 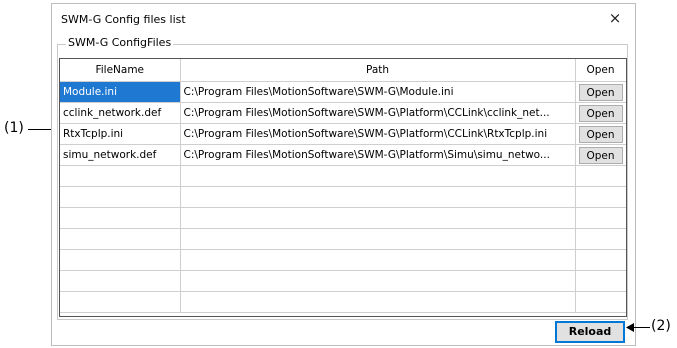 What do you see at coordinates (615, 18) in the screenshot?
I see `close-icon: ×` at bounding box center [615, 18].